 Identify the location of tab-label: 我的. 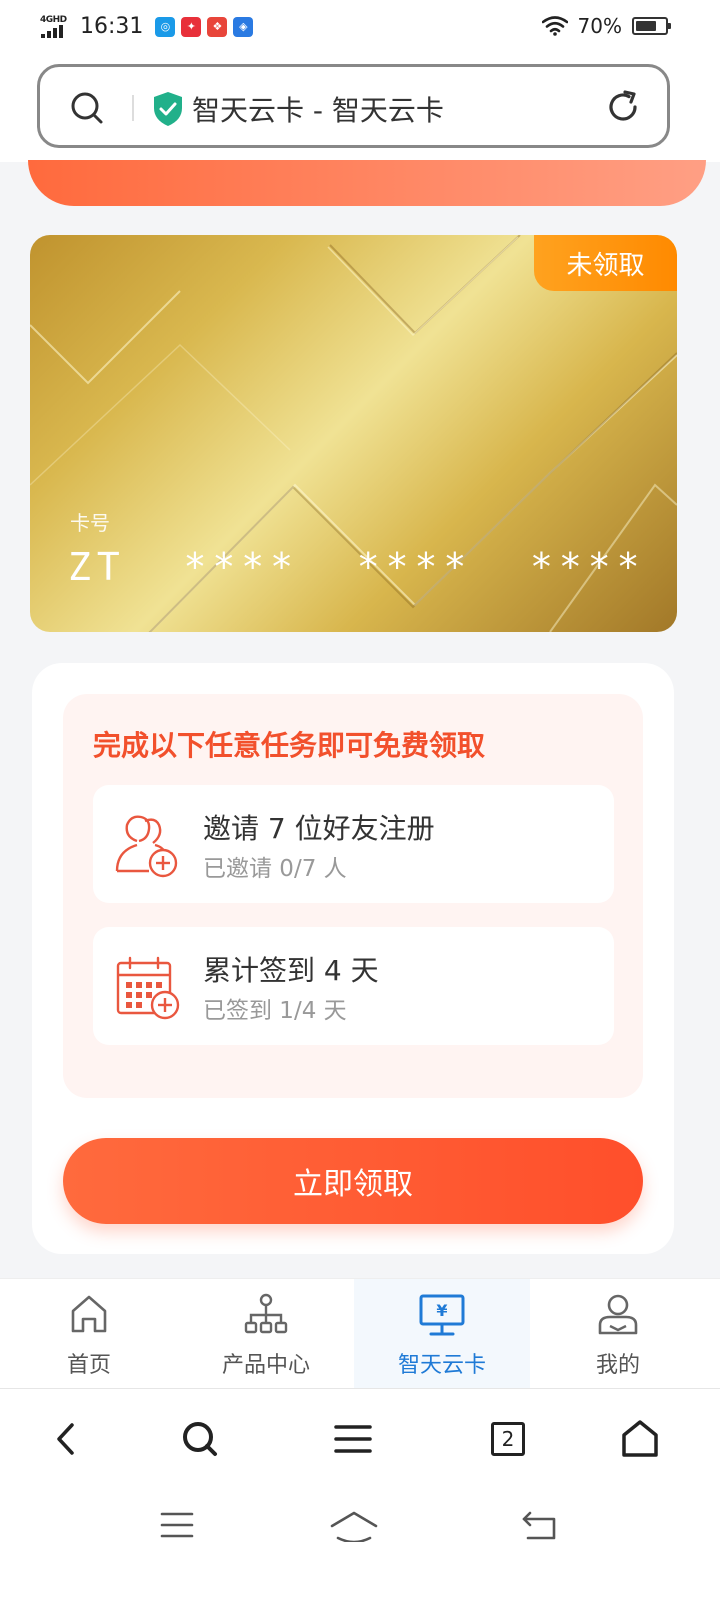
(617, 1365).